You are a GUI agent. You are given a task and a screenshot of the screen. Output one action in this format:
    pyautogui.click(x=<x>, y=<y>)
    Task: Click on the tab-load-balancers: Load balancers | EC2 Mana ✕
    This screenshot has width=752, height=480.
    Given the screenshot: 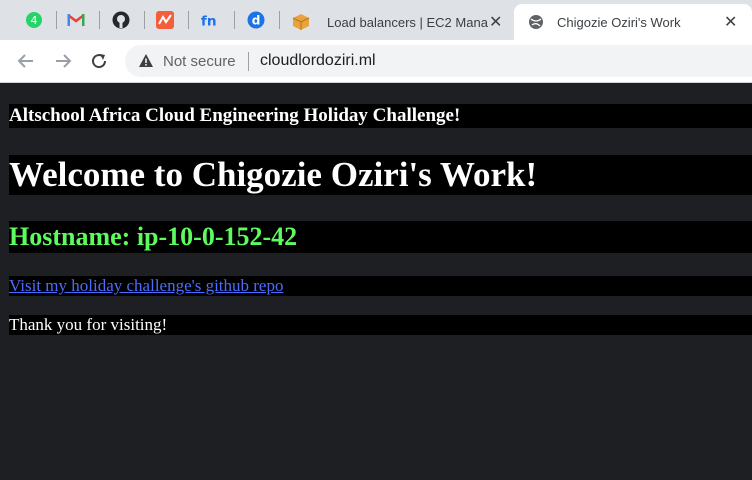 What is the action you would take?
    pyautogui.click(x=398, y=22)
    